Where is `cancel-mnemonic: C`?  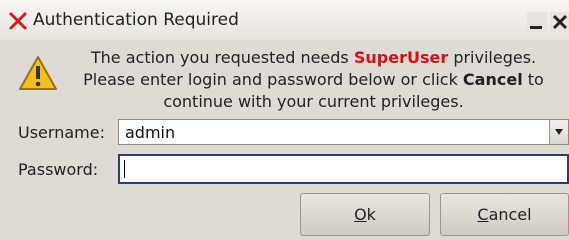
cancel-mnemonic: C is located at coordinates (483, 214).